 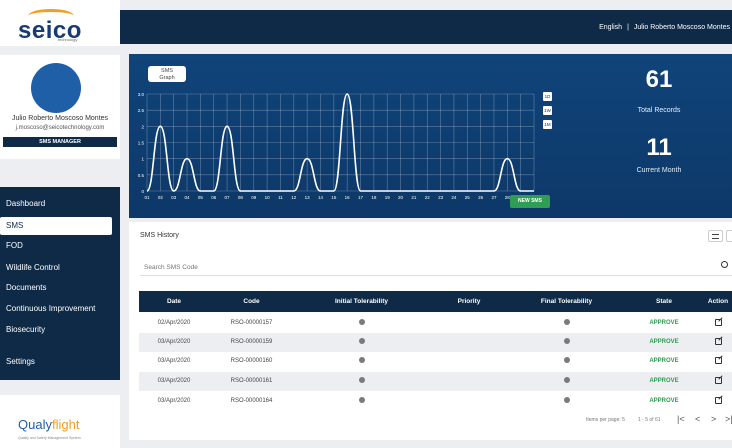 What do you see at coordinates (142, 159) in the screenshot?
I see `y-tick-label: 1` at bounding box center [142, 159].